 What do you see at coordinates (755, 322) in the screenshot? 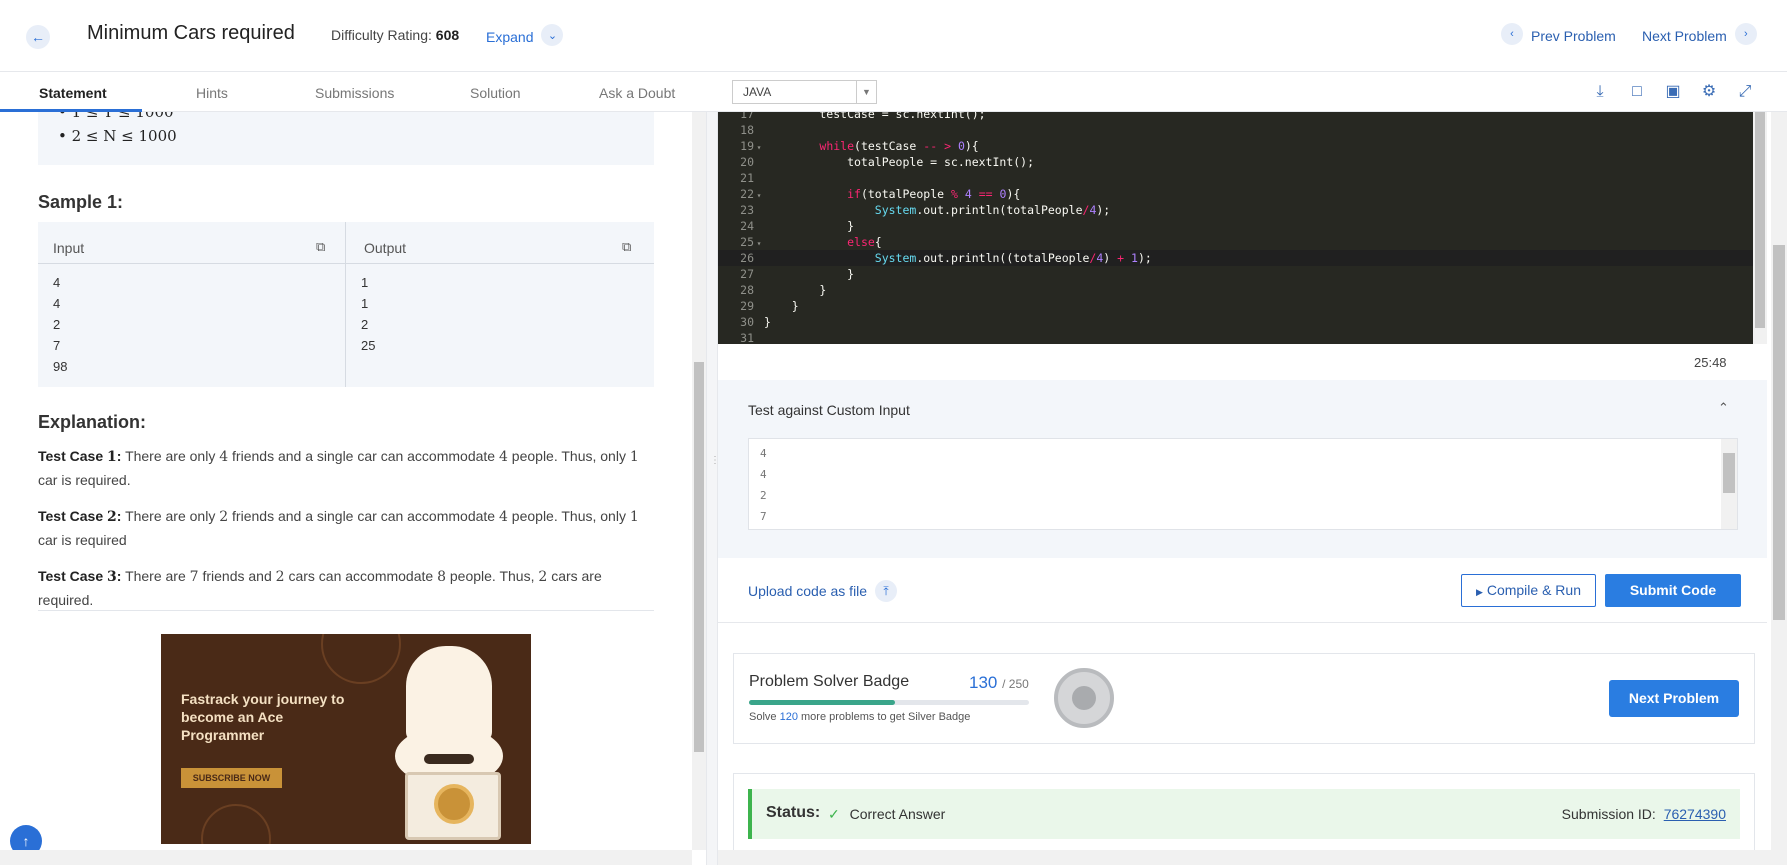
I see `code-line: 30 }` at bounding box center [755, 322].